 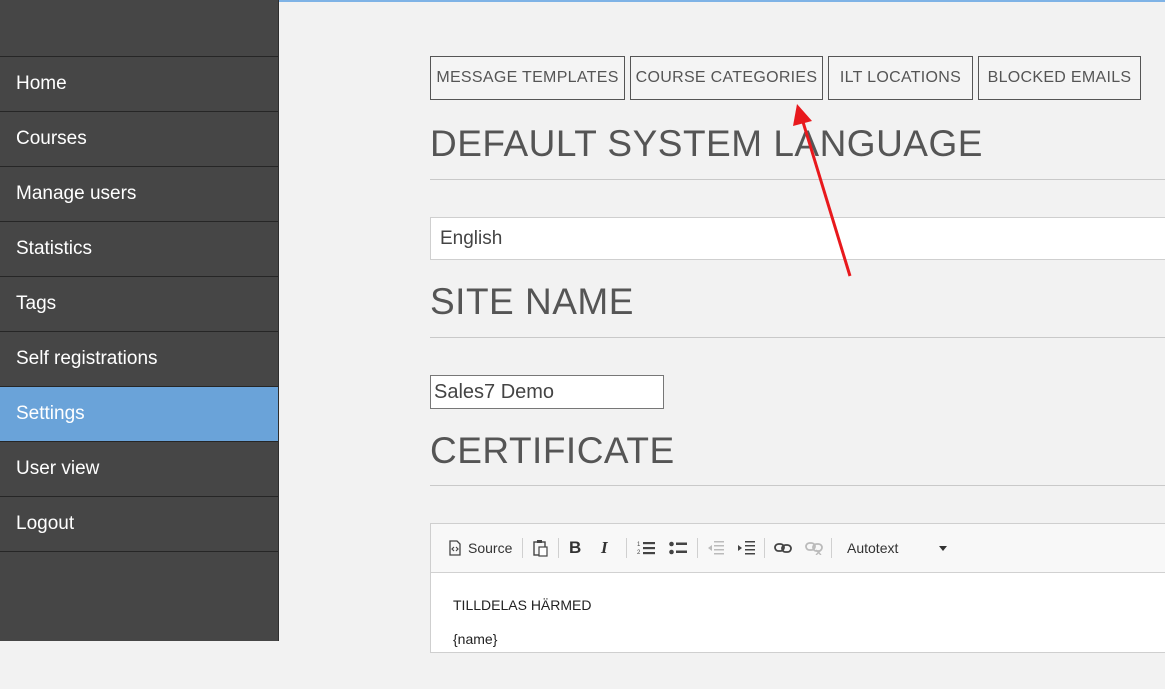 I want to click on bold-button: B, so click(x=575, y=548).